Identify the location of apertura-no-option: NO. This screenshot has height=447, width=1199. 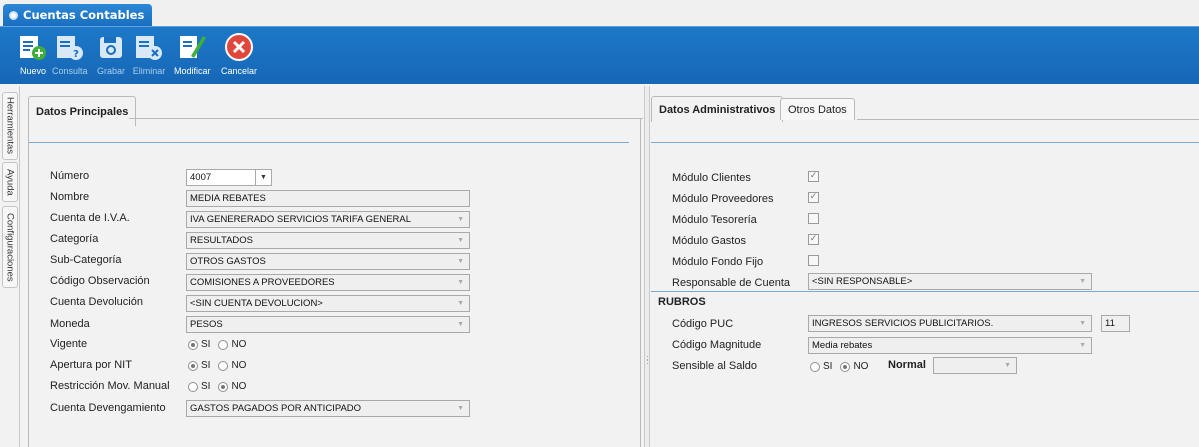
(232, 365).